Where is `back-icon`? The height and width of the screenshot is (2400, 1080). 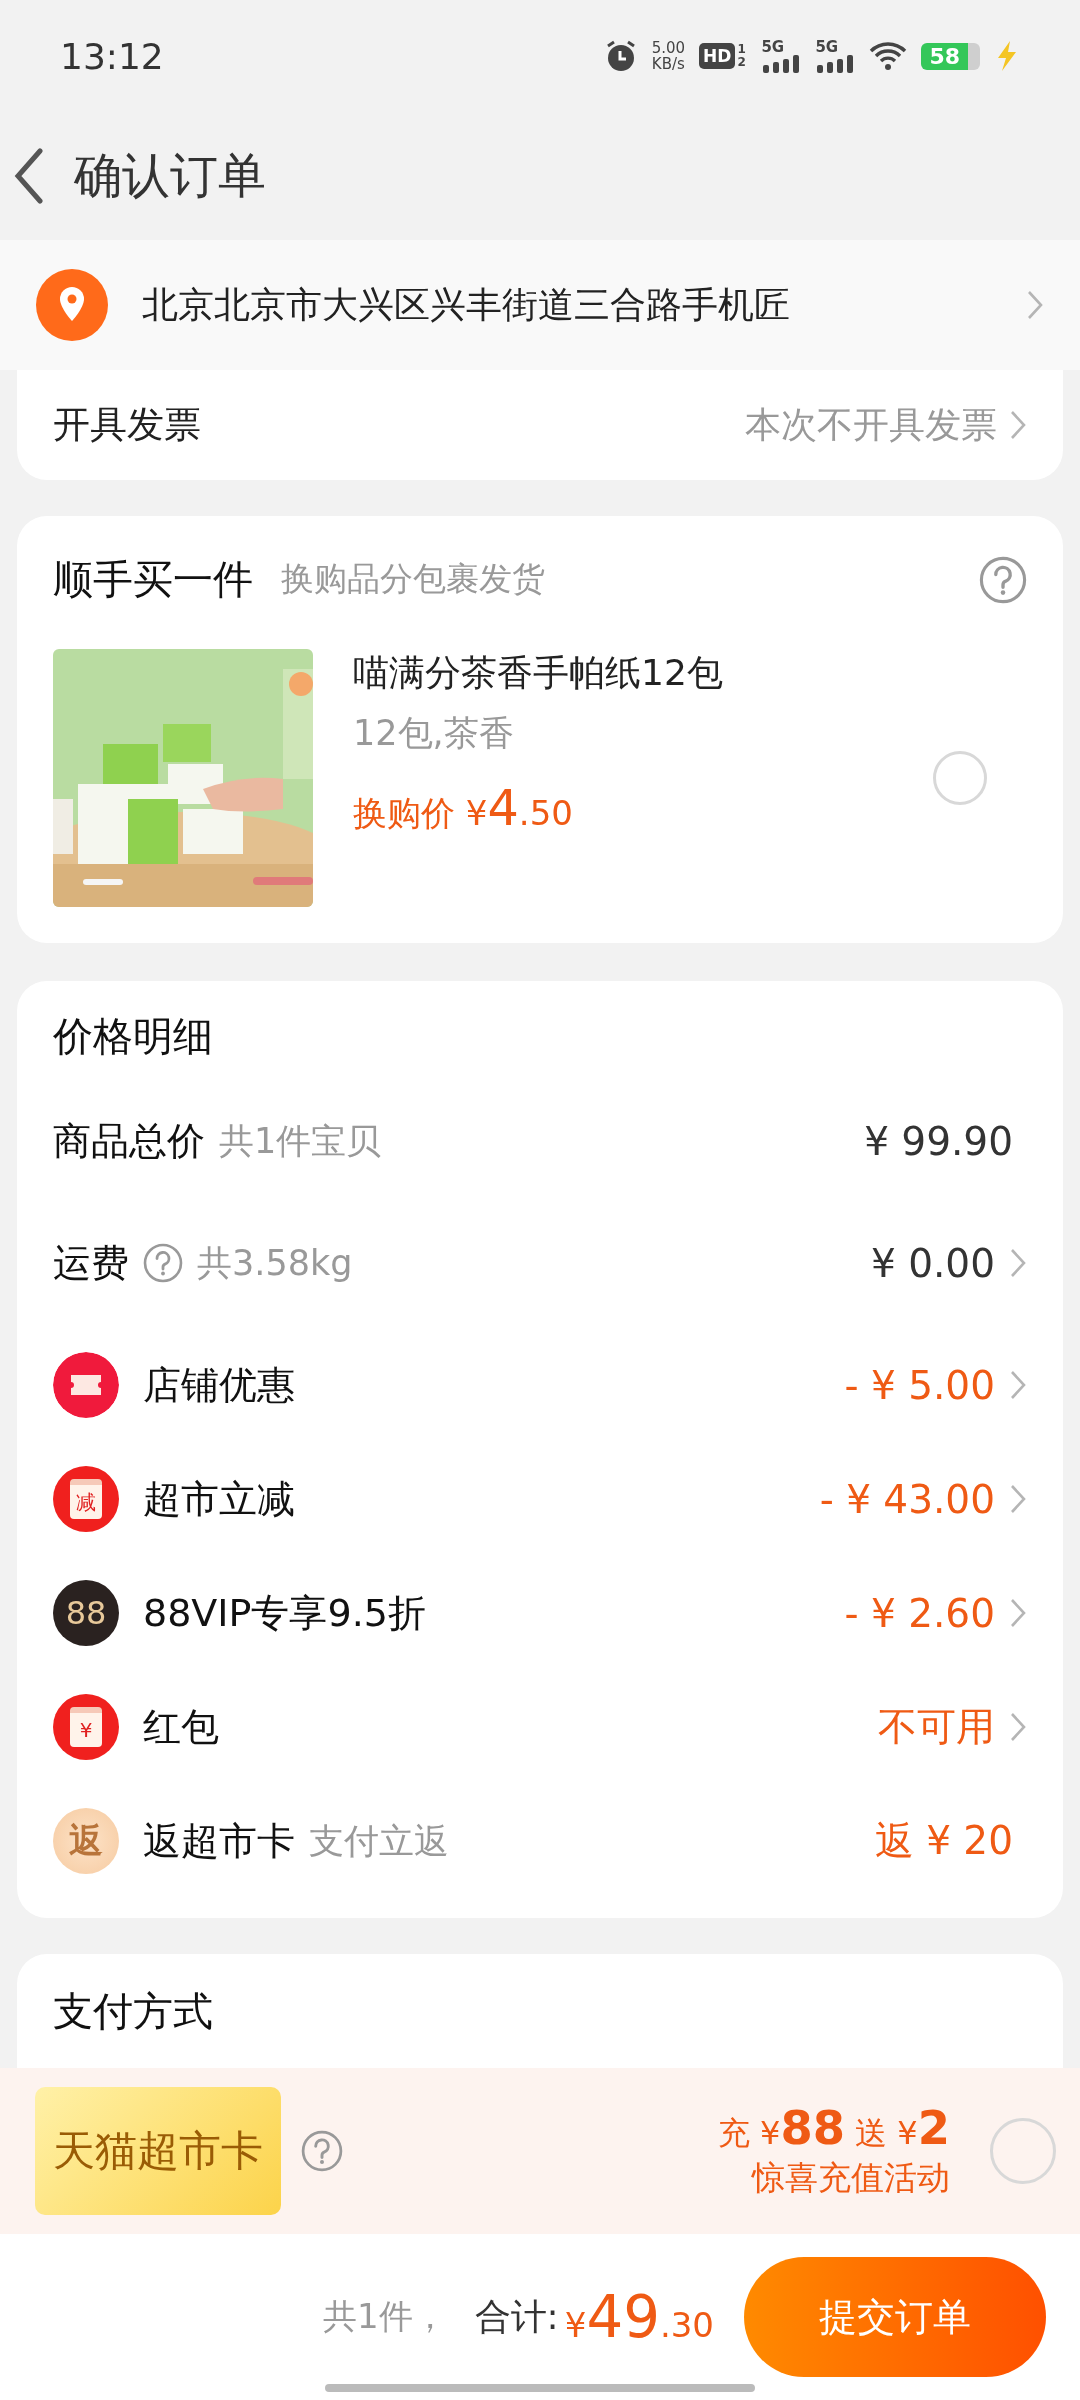 back-icon is located at coordinates (29, 176).